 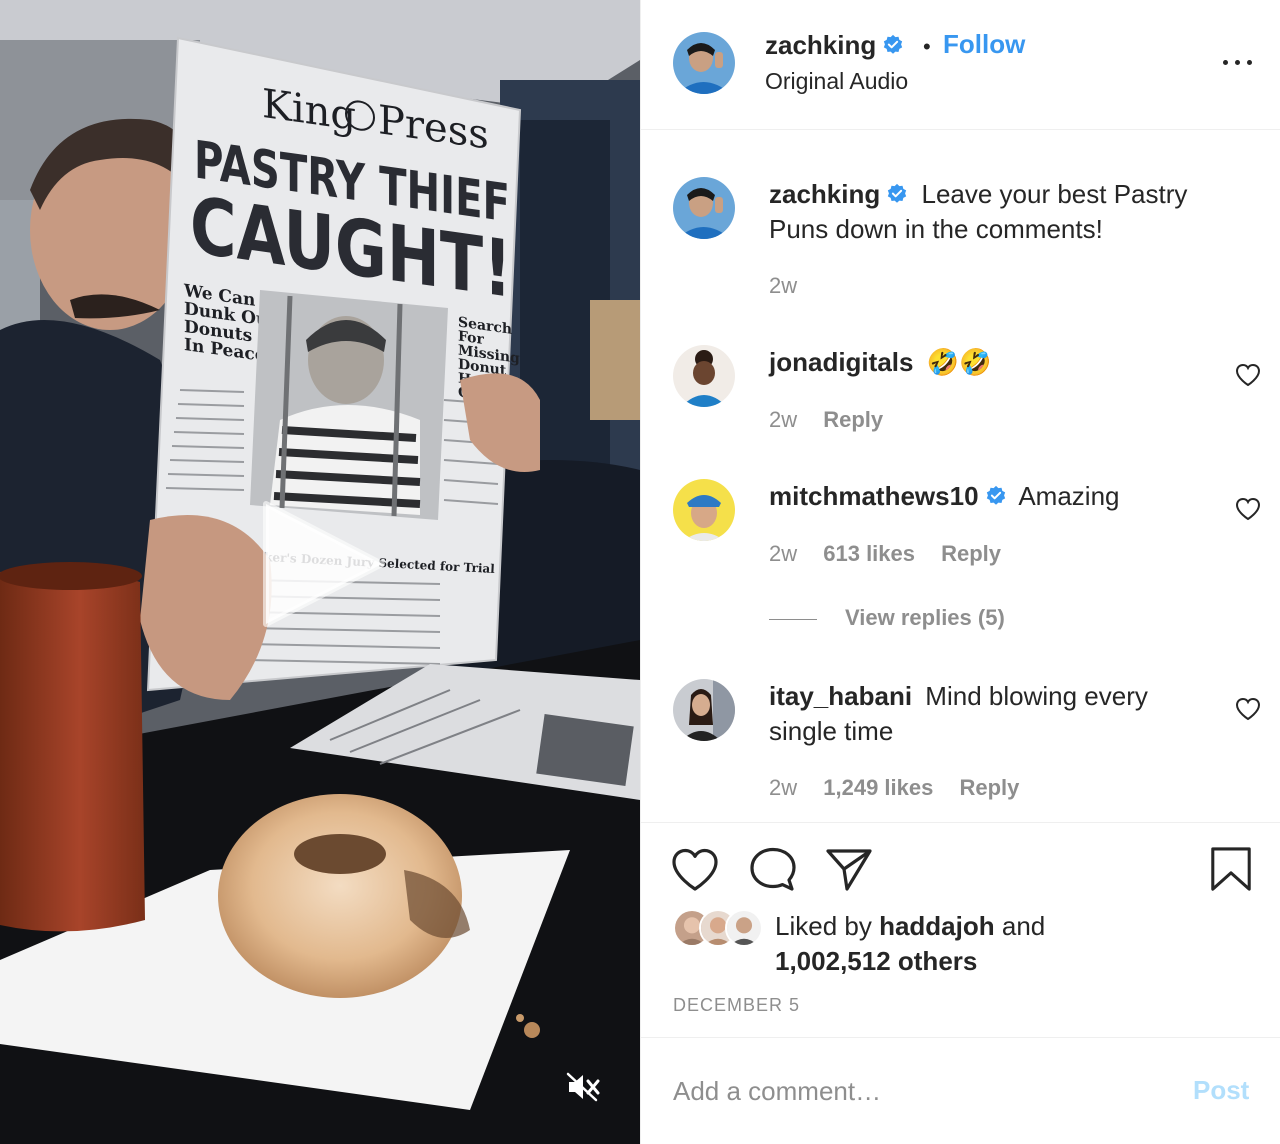 I want to click on comment-text-block: mitchmathews10 Amazing, so click(x=989, y=496).